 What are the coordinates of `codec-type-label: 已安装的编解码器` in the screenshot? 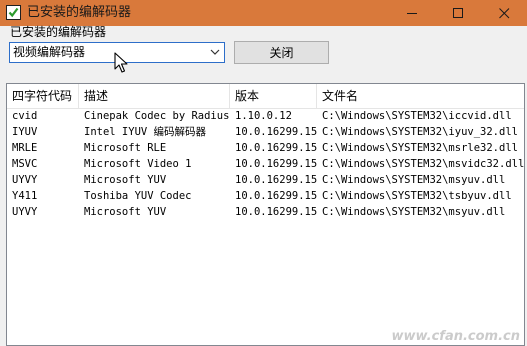 It's located at (58, 32).